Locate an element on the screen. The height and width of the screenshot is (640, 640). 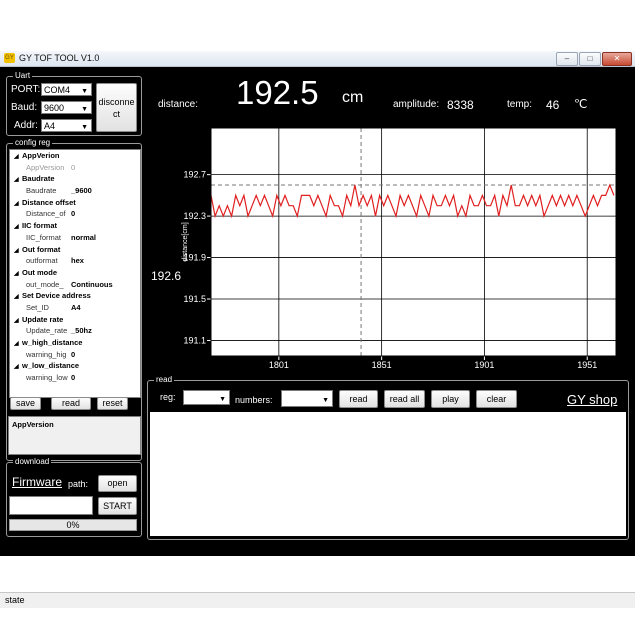
tree-property: AppVersion 0 is located at coordinates (75, 168).